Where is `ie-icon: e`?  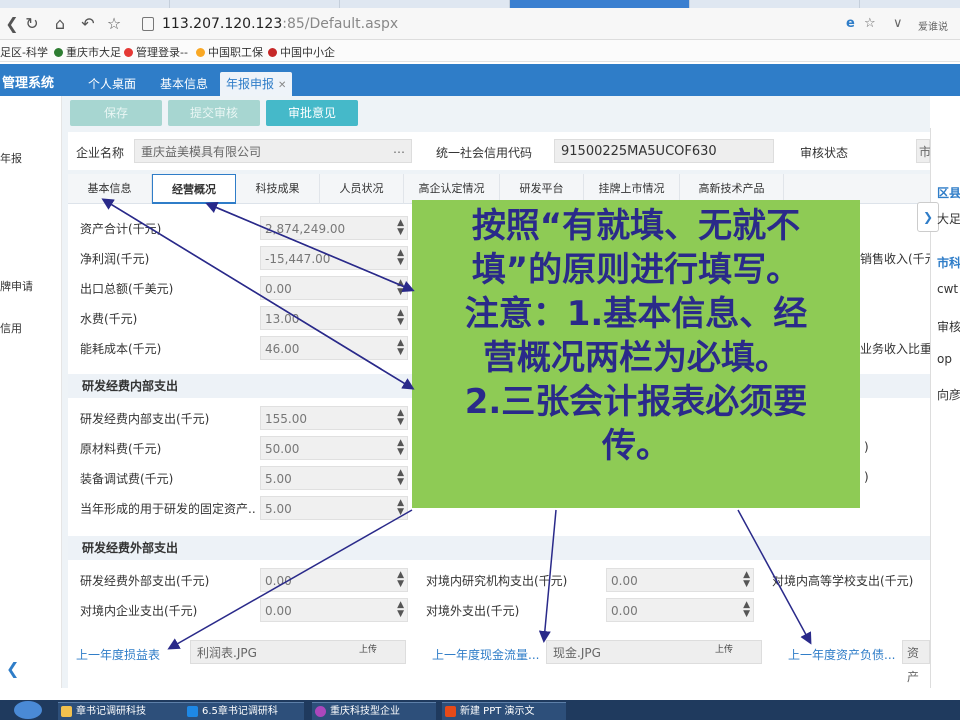
ie-icon: e is located at coordinates (850, 23).